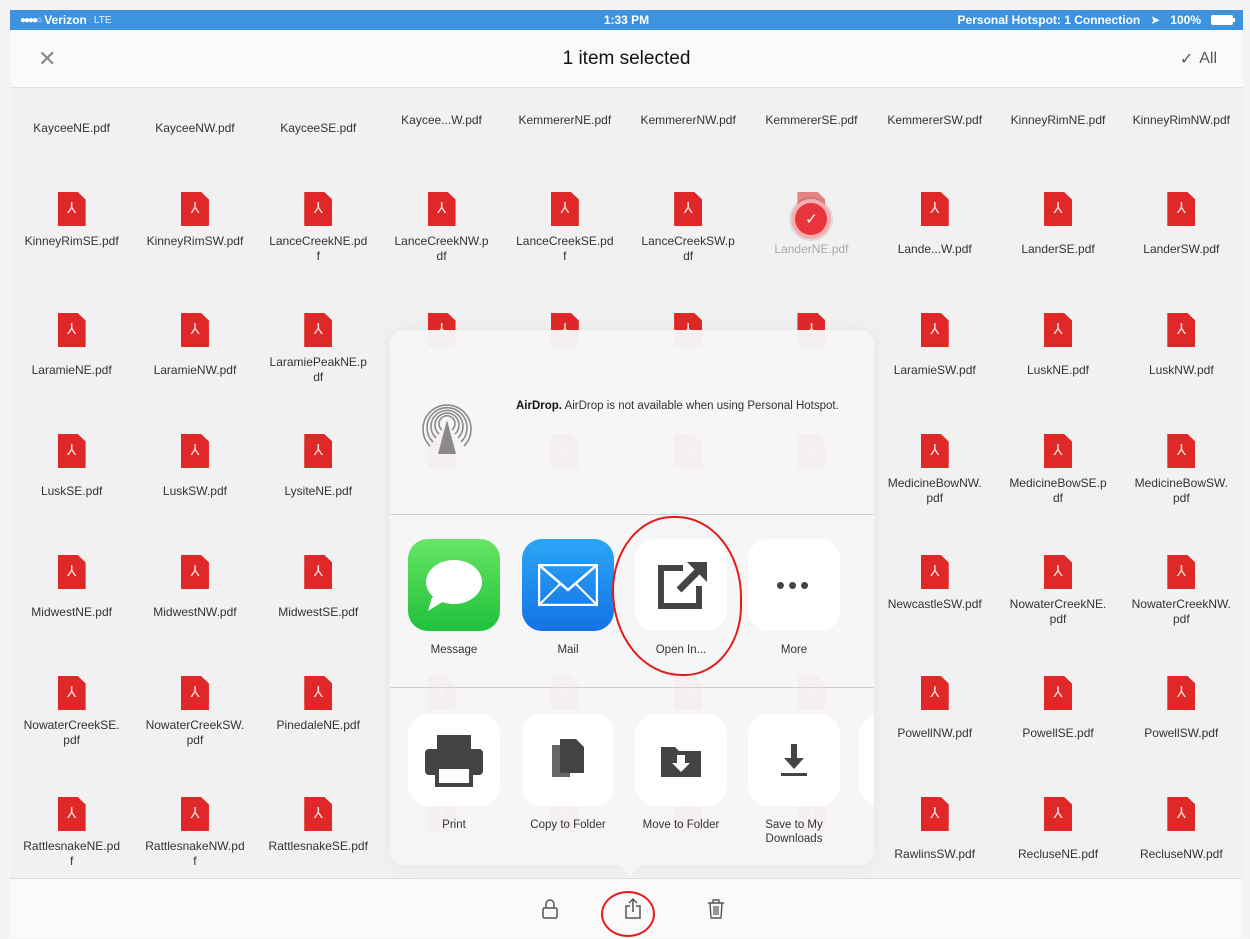 The image size is (1250, 939). What do you see at coordinates (687, 217) in the screenshot?
I see `file-item: LanceCreekSW.pdf` at bounding box center [687, 217].